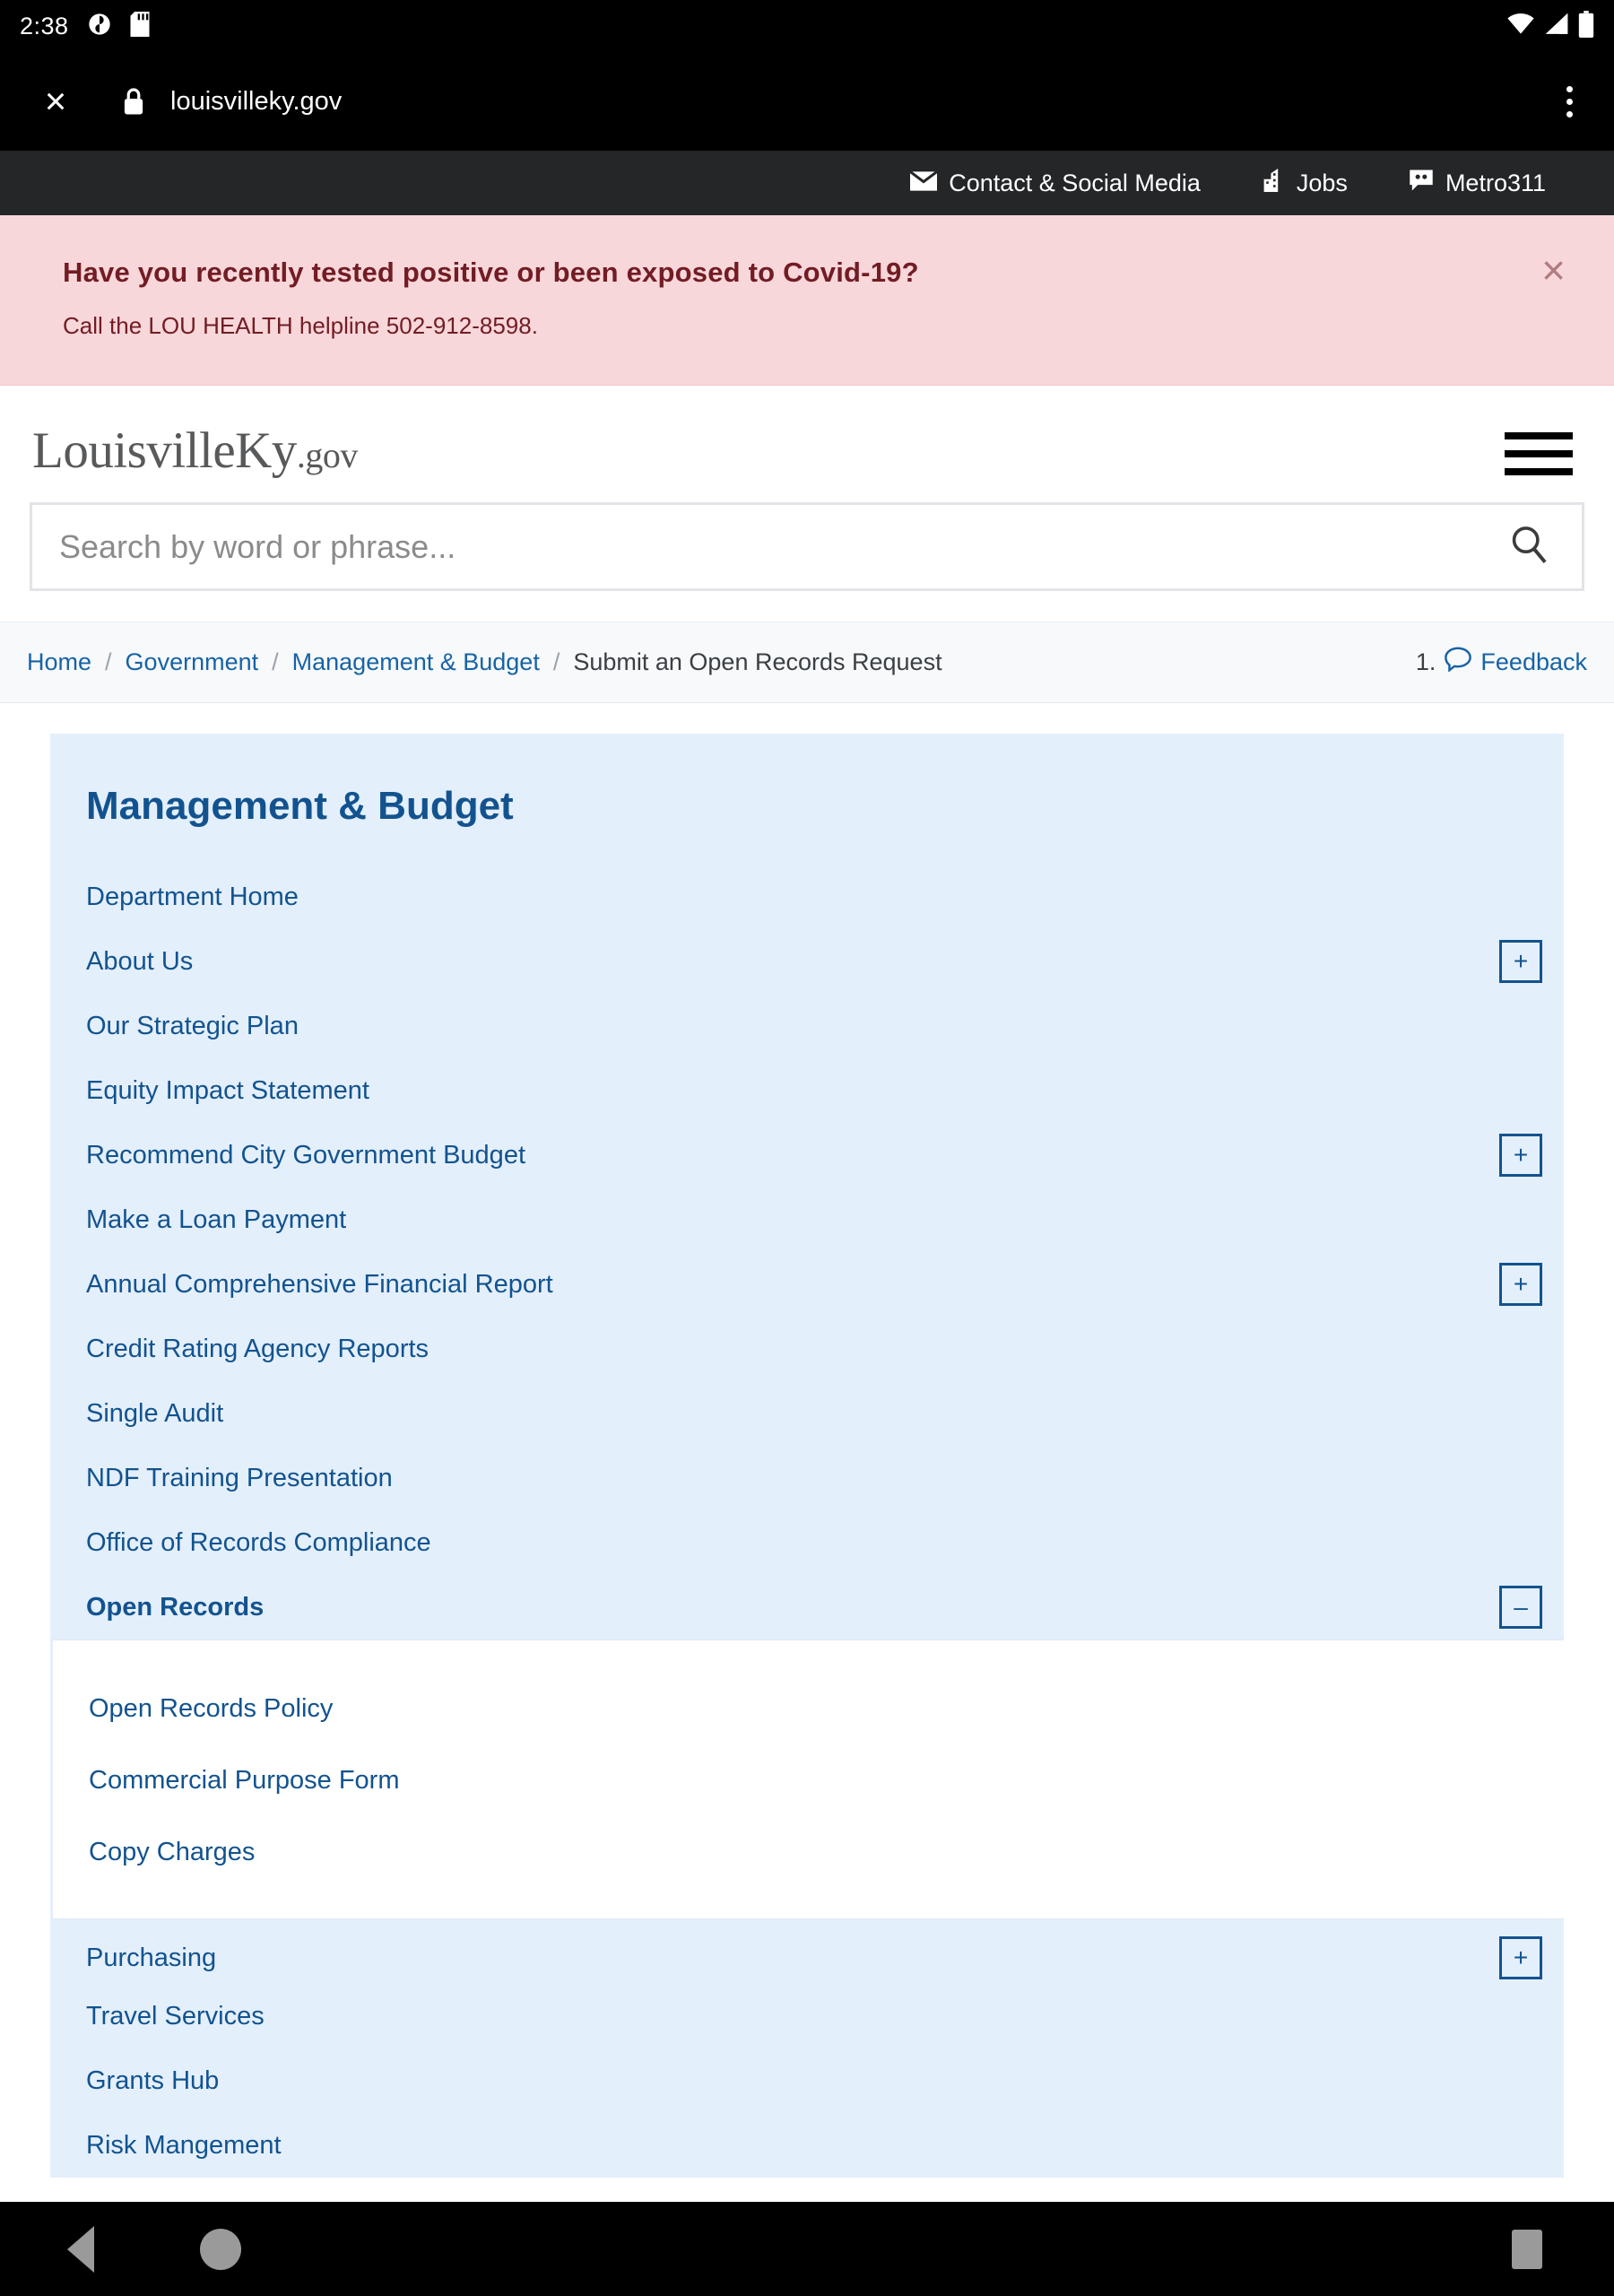 Image resolution: width=1614 pixels, height=2296 pixels. I want to click on cell-signal-icon, so click(1556, 26).